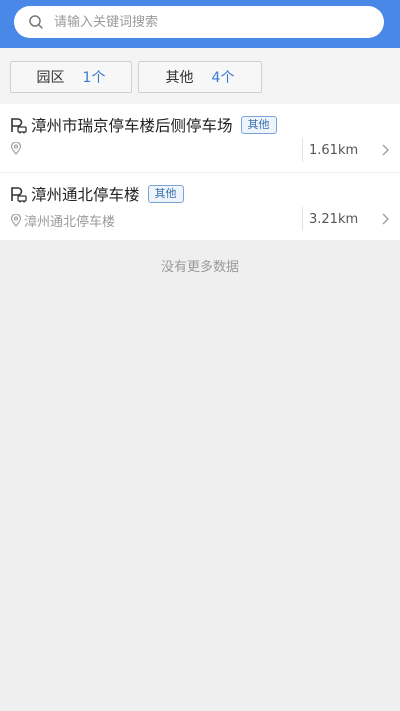 The image size is (400, 711). I want to click on list-item: 漳州市瑞京停车楼后侧停车场 其他 1.61km, so click(200, 138).